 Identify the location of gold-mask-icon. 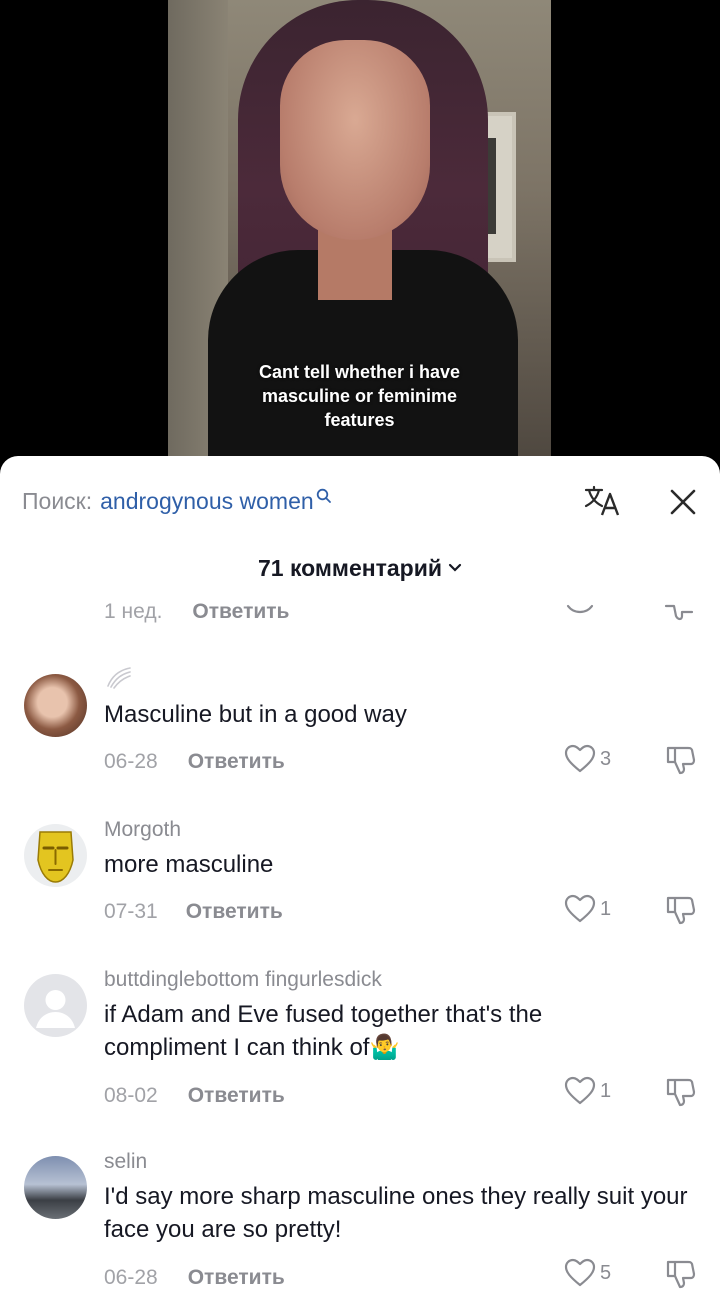
(55, 857).